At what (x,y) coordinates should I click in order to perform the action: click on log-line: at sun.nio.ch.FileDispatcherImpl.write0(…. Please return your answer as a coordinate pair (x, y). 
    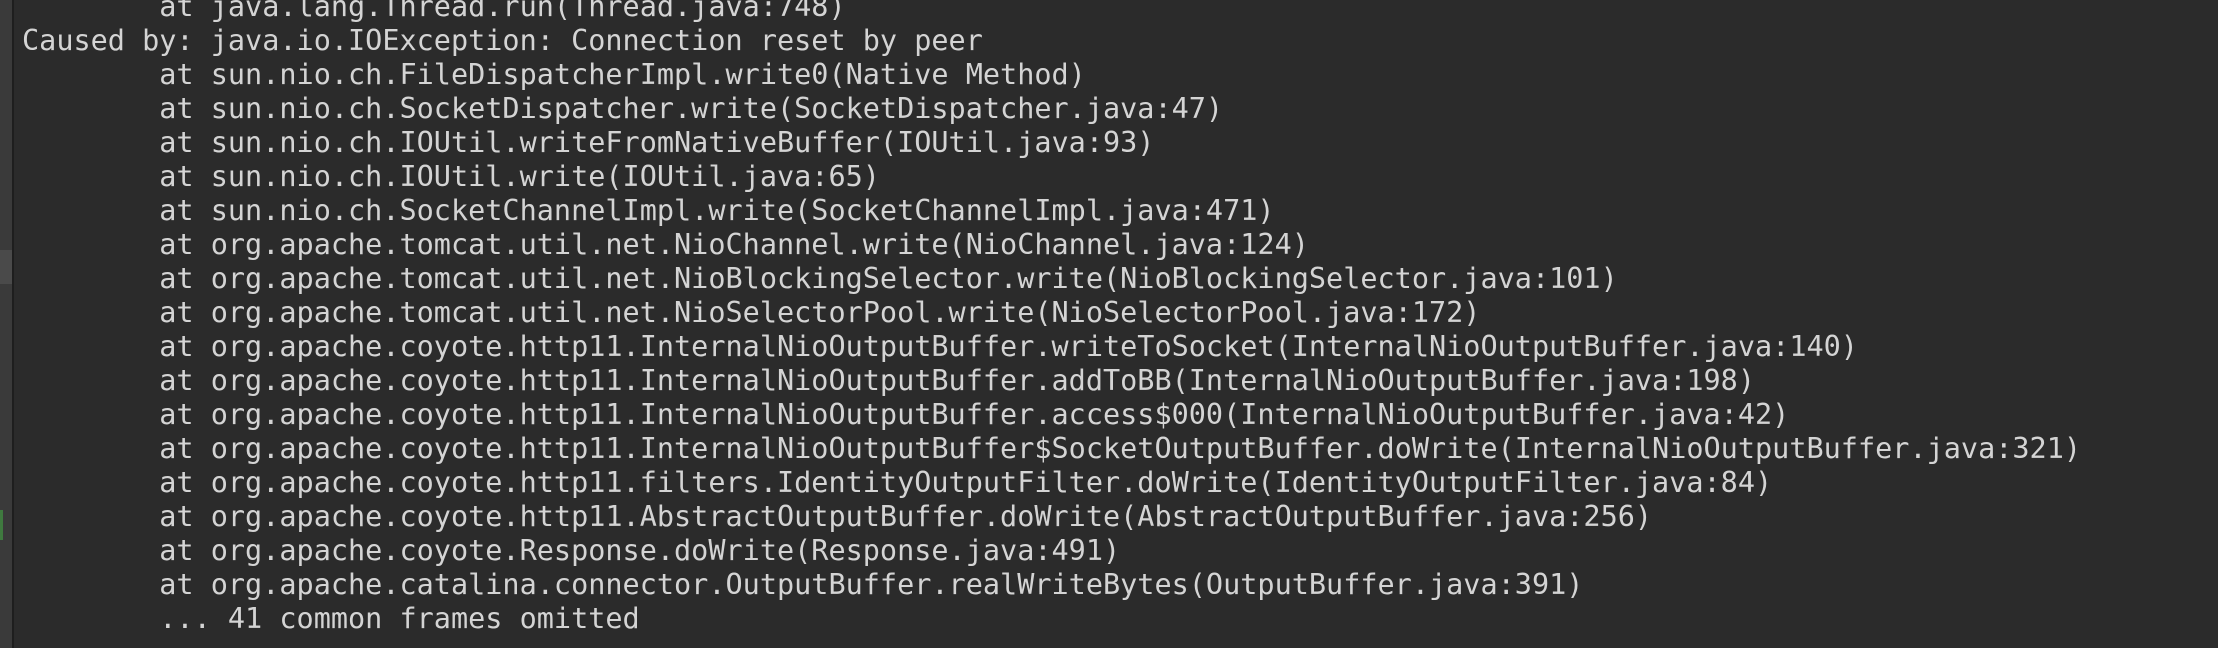
    Looking at the image, I should click on (554, 74).